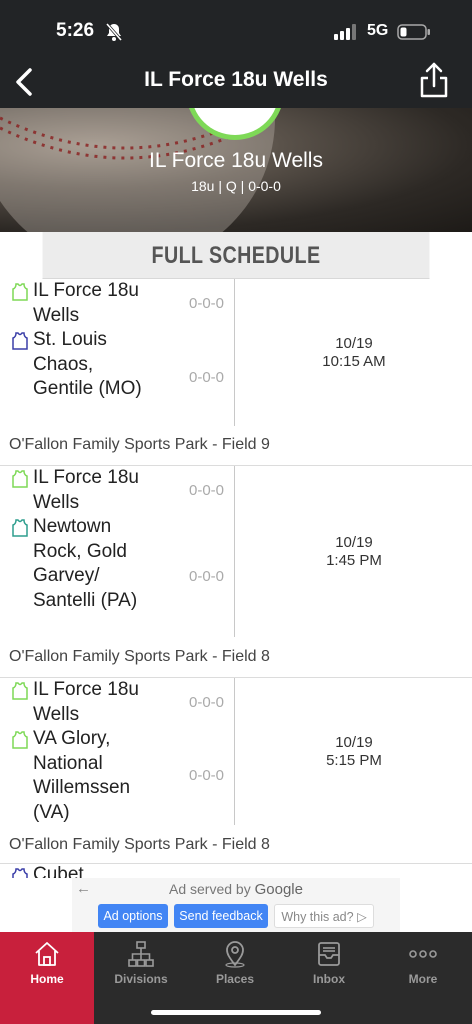  What do you see at coordinates (235, 979) in the screenshot?
I see `tab-label: Places` at bounding box center [235, 979].